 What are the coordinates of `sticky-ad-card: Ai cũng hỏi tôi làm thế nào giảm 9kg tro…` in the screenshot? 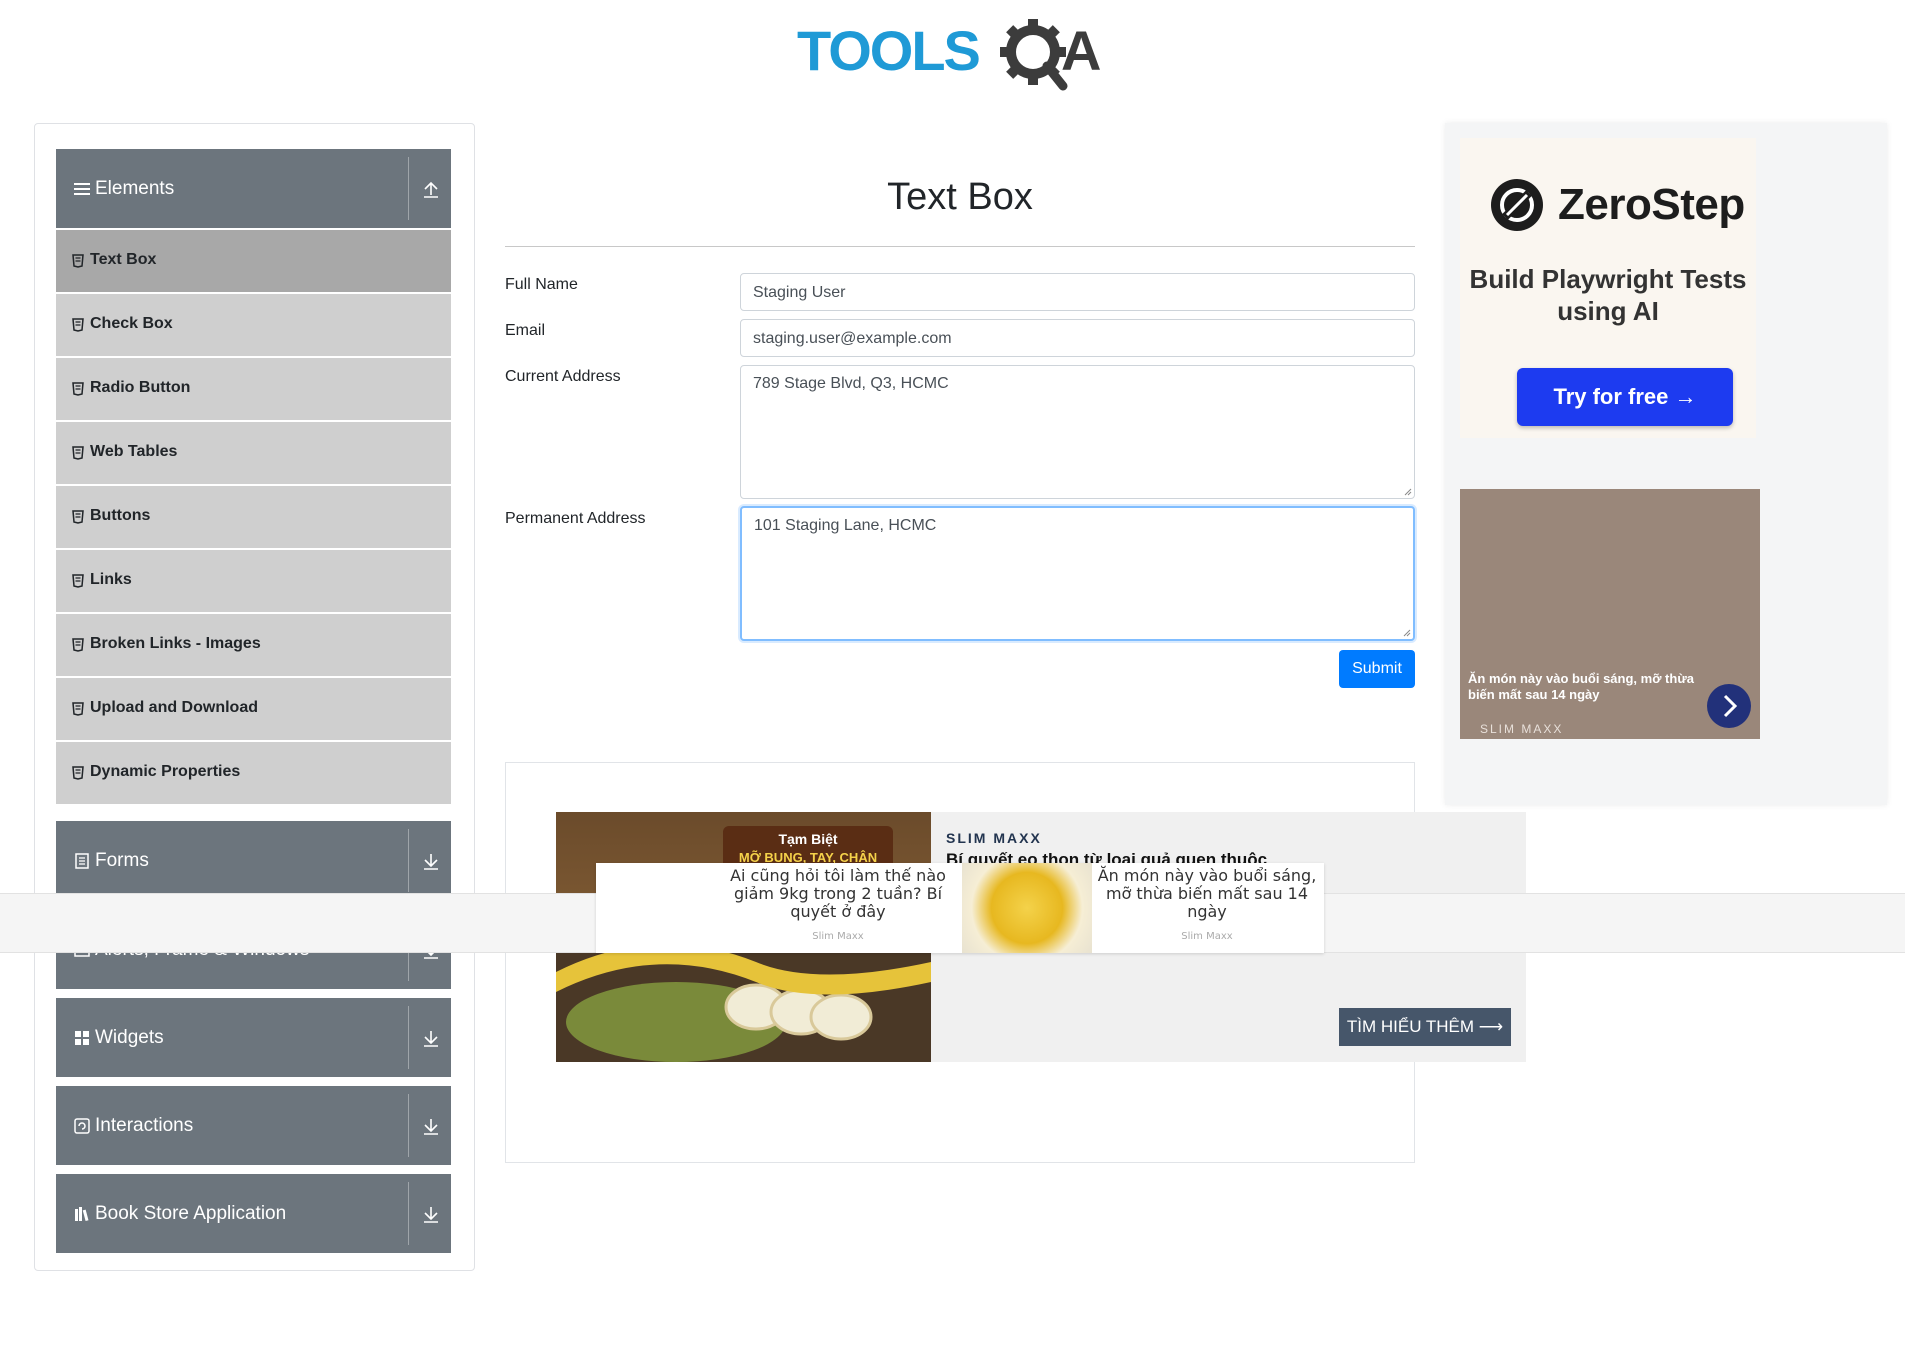 It's located at (960, 908).